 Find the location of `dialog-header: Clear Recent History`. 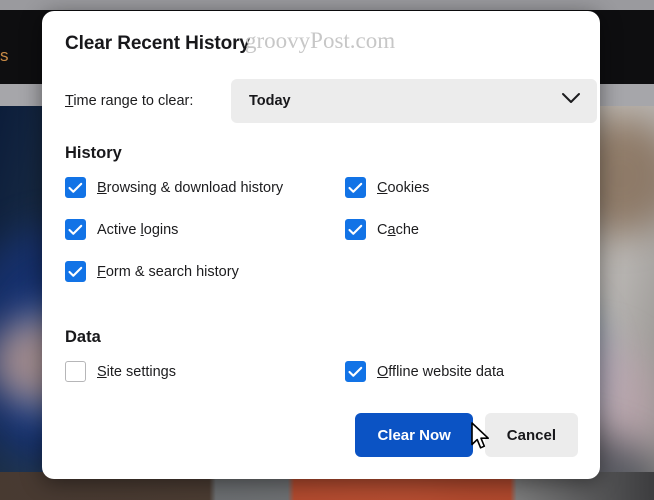

dialog-header: Clear Recent History is located at coordinates (157, 44).